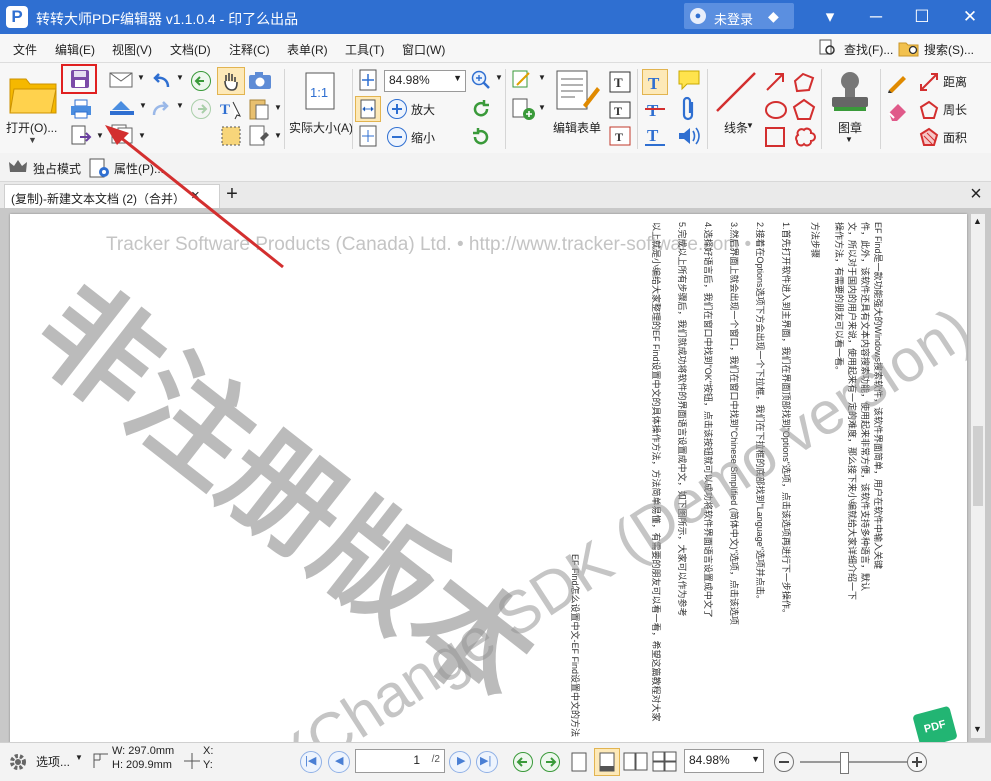 The height and width of the screenshot is (781, 991). Describe the element at coordinates (523, 762) in the screenshot. I see `history-back-icon` at that location.